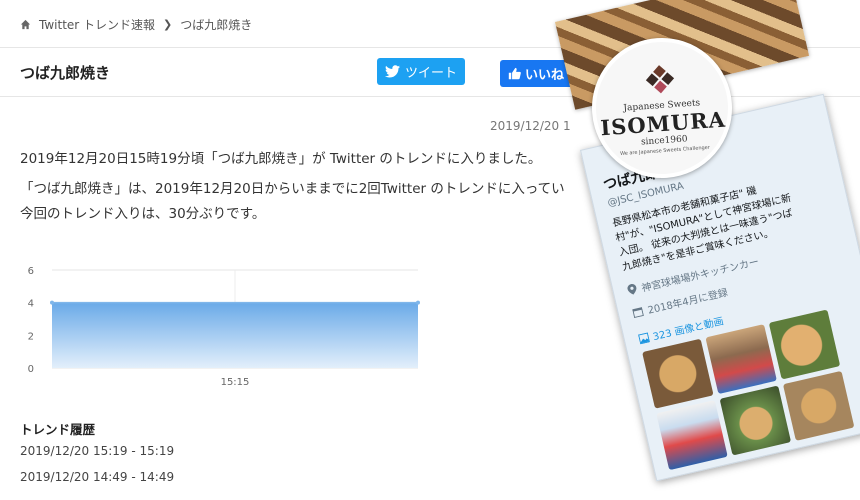  I want to click on tweet-button-label: ツイート, so click(430, 73).